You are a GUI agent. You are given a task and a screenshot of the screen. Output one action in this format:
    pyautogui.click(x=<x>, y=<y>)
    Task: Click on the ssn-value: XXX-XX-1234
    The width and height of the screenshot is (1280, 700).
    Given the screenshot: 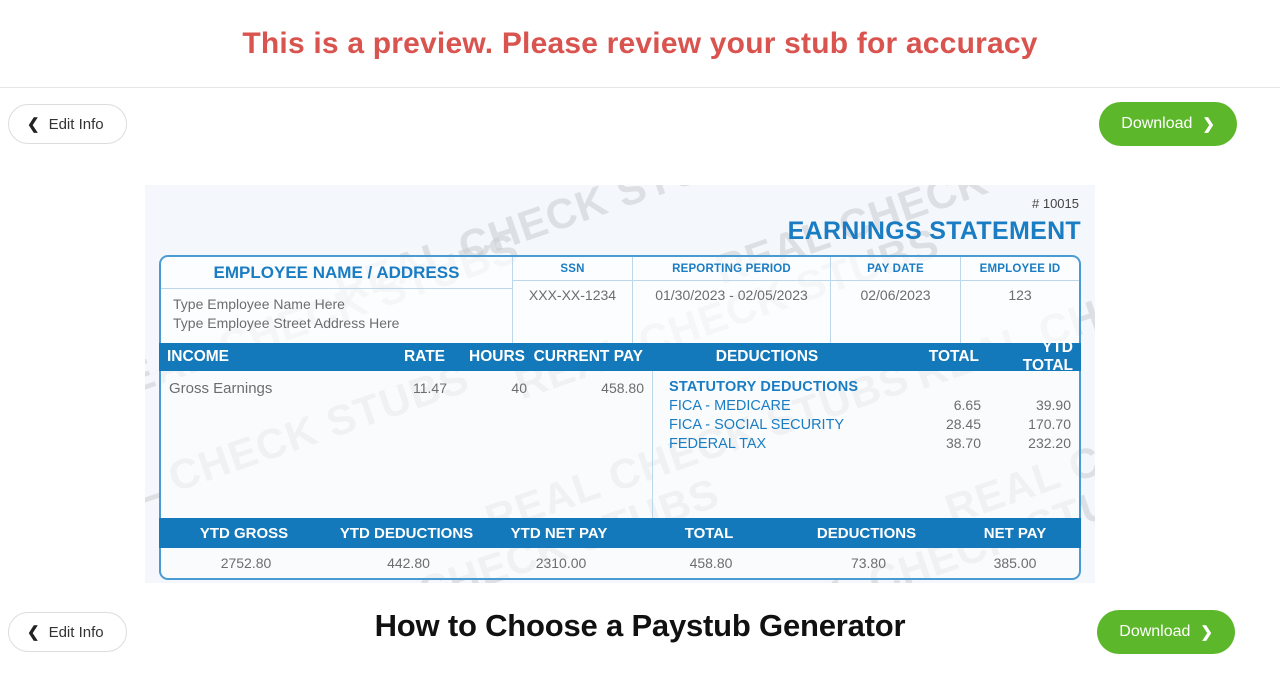 What is the action you would take?
    pyautogui.click(x=572, y=295)
    